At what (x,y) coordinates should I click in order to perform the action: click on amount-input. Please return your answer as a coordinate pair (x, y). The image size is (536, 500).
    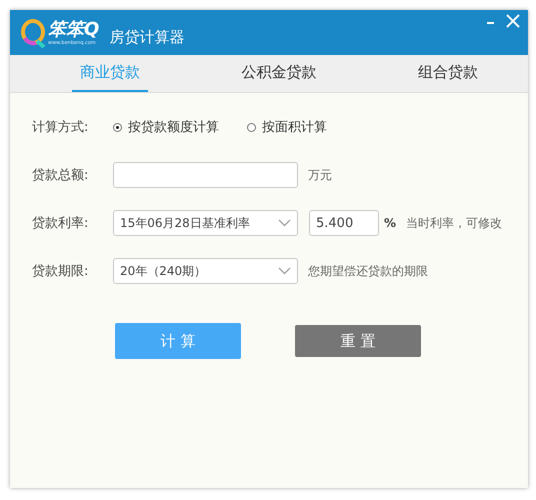
    Looking at the image, I should click on (205, 175).